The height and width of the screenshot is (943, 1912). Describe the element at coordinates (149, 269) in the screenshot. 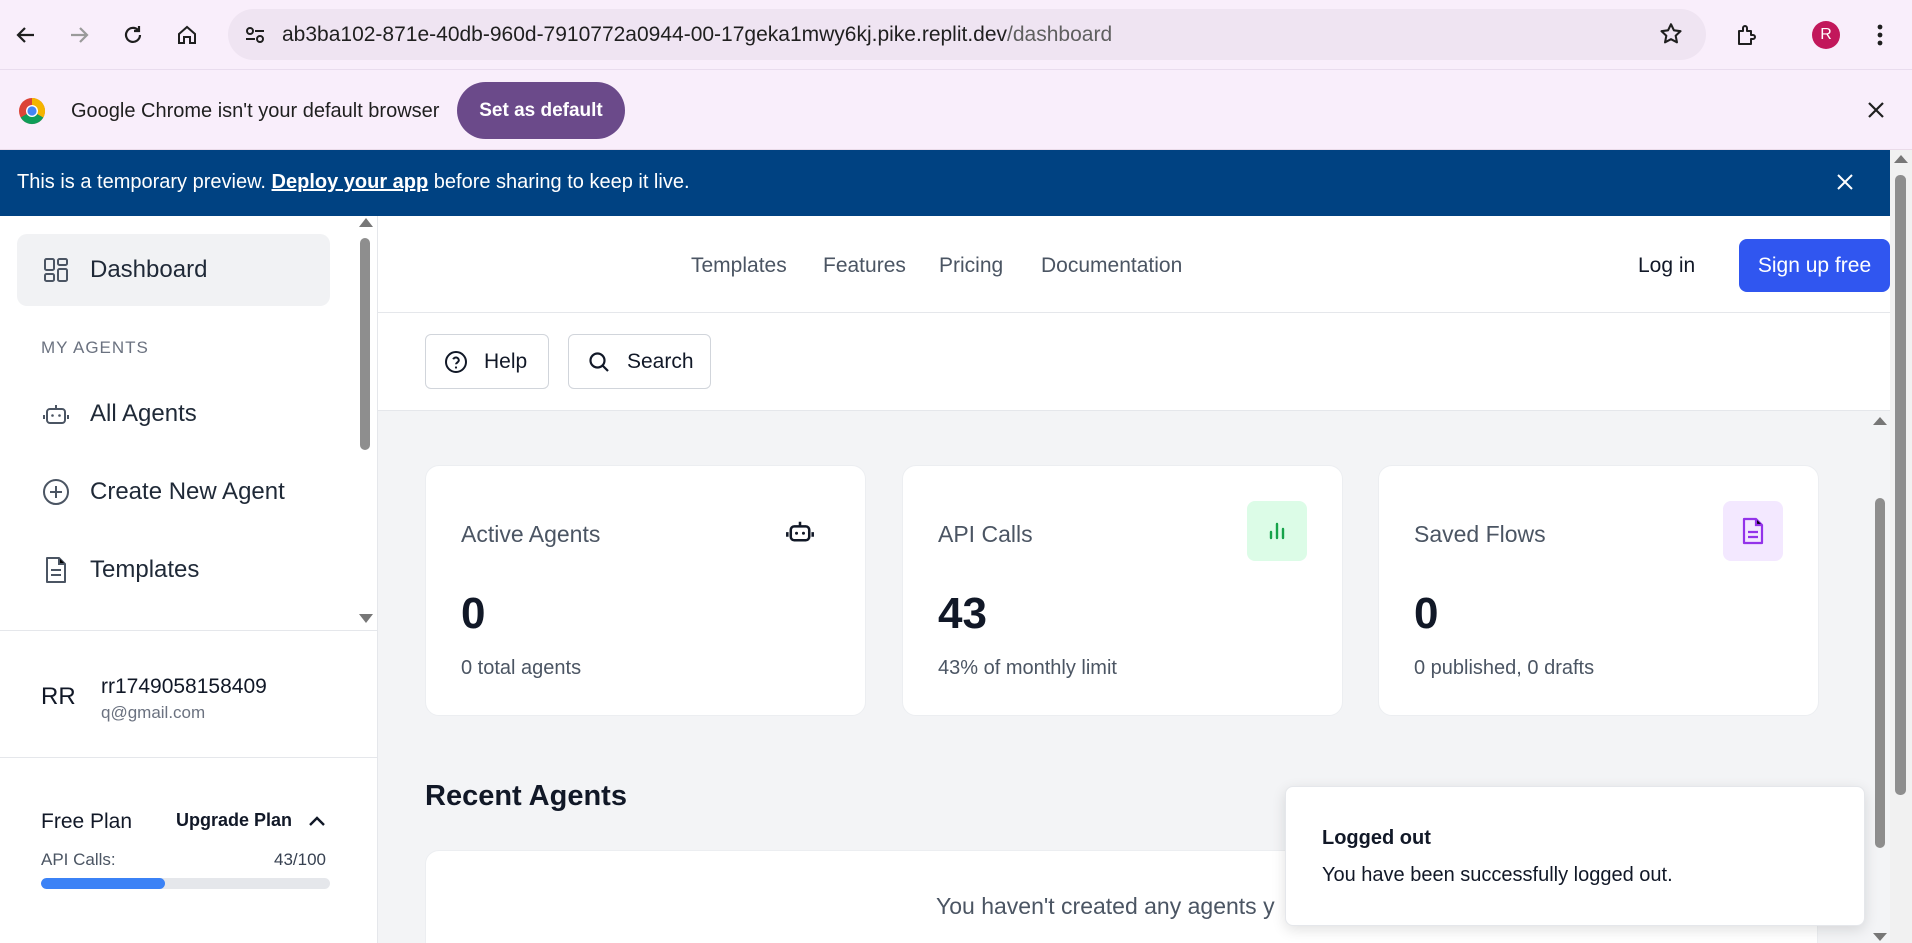

I see `sidebar-item-label: Dashboard` at that location.